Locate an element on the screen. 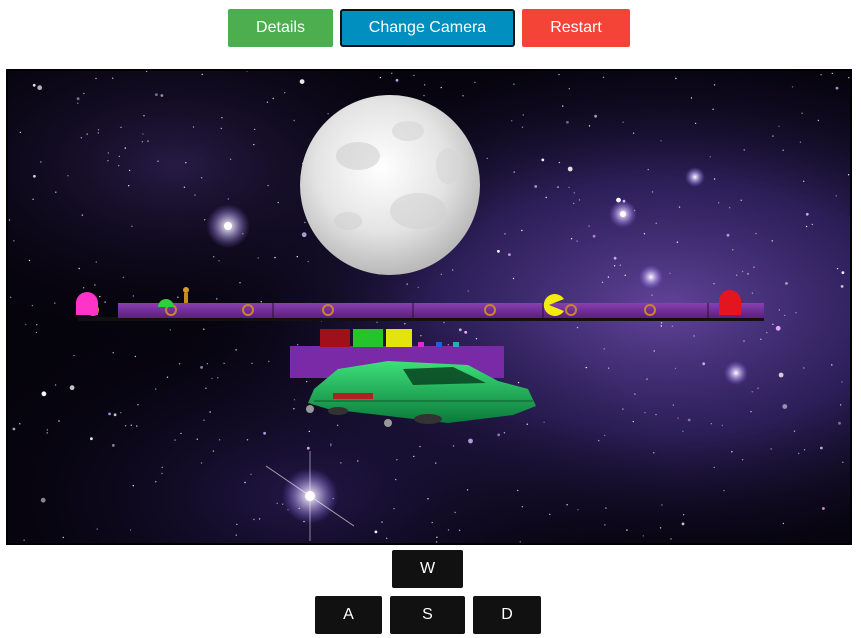 The image size is (861, 638). red-ghost is located at coordinates (730, 302).